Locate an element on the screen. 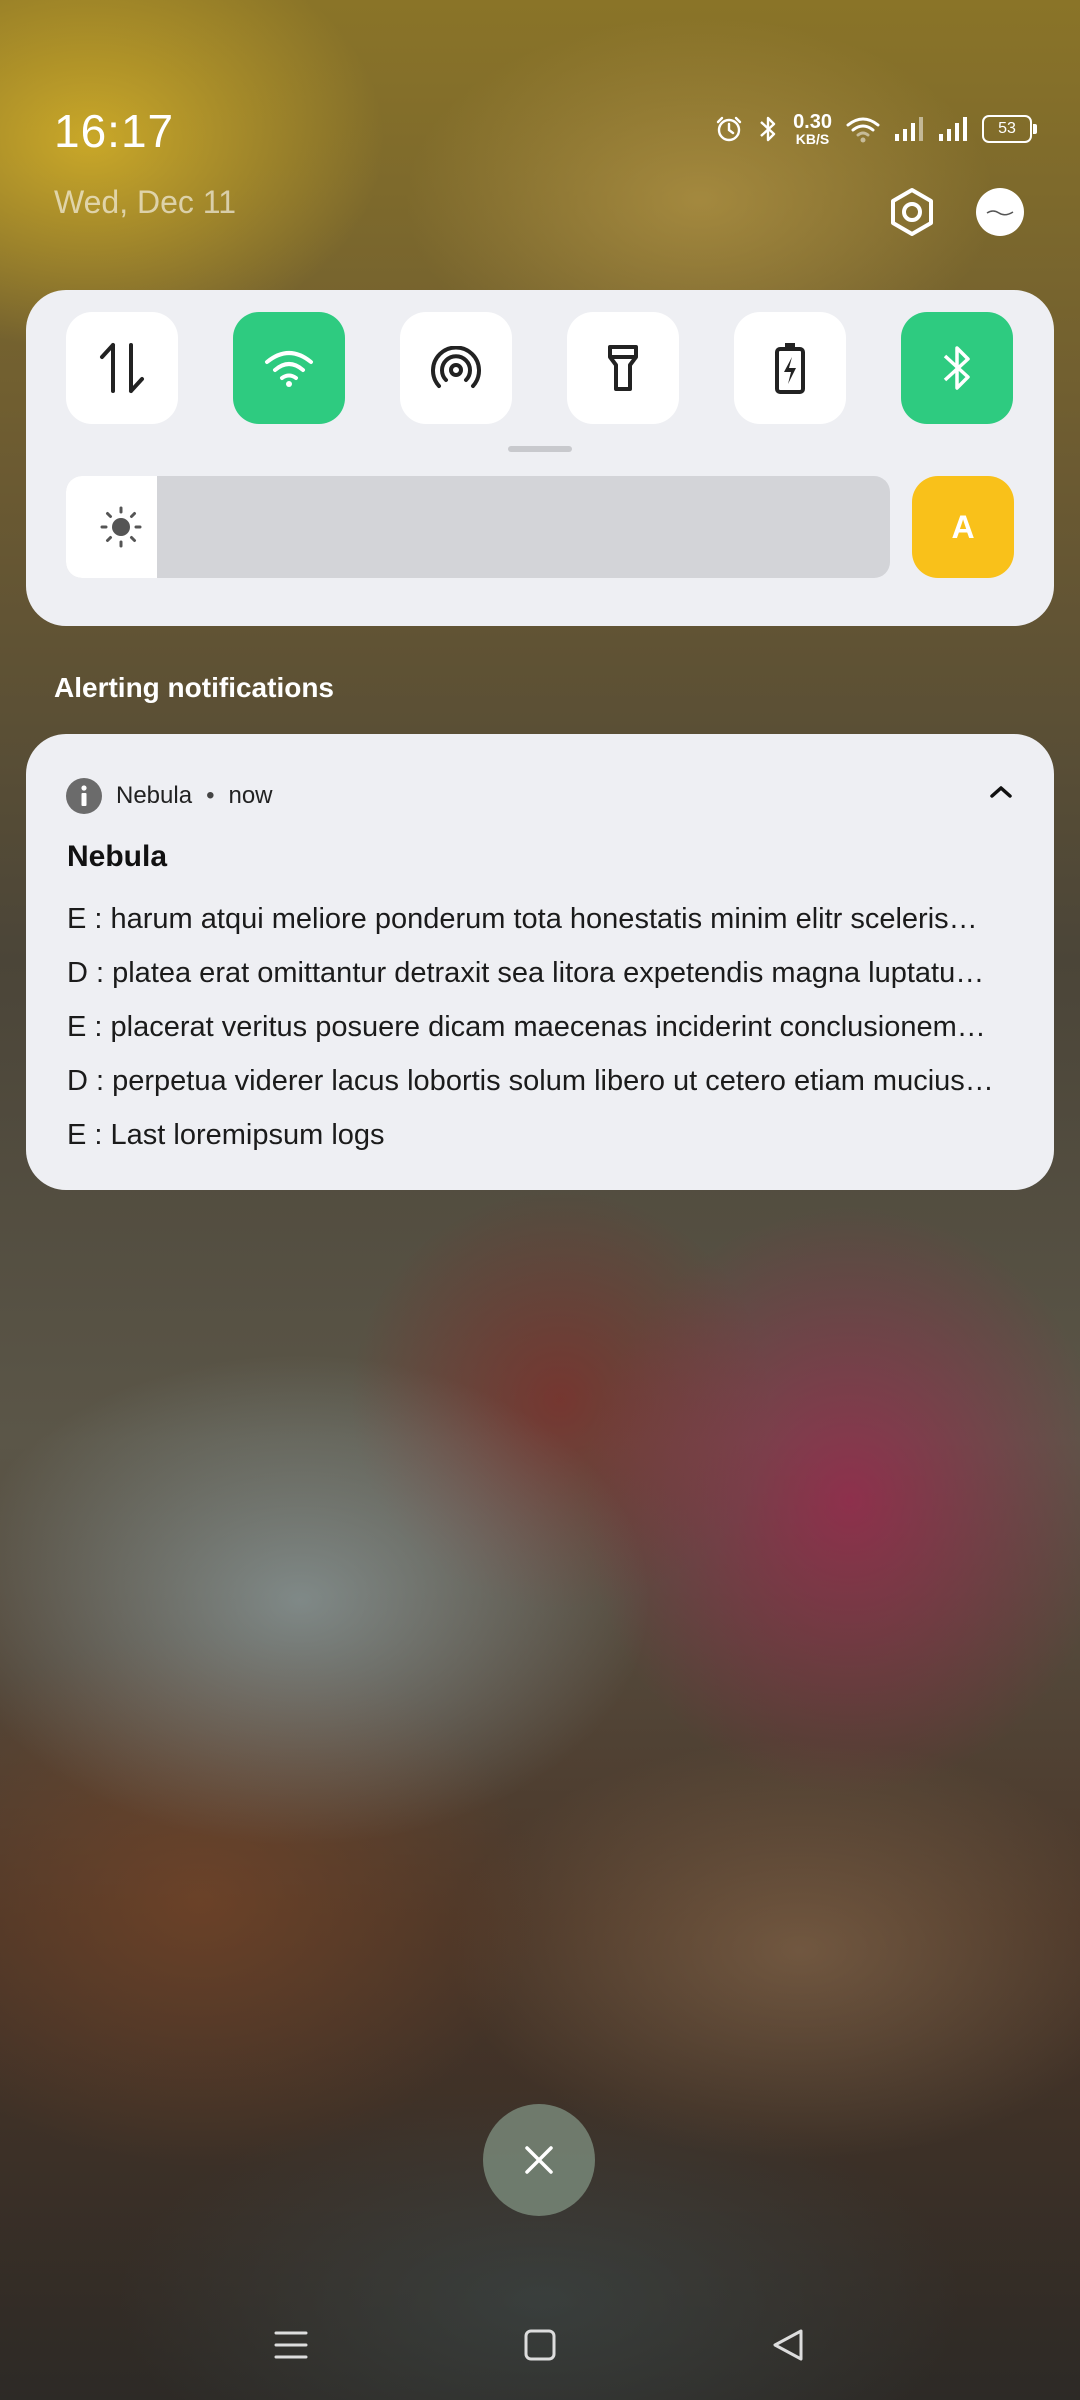  home-button is located at coordinates (540, 2345).